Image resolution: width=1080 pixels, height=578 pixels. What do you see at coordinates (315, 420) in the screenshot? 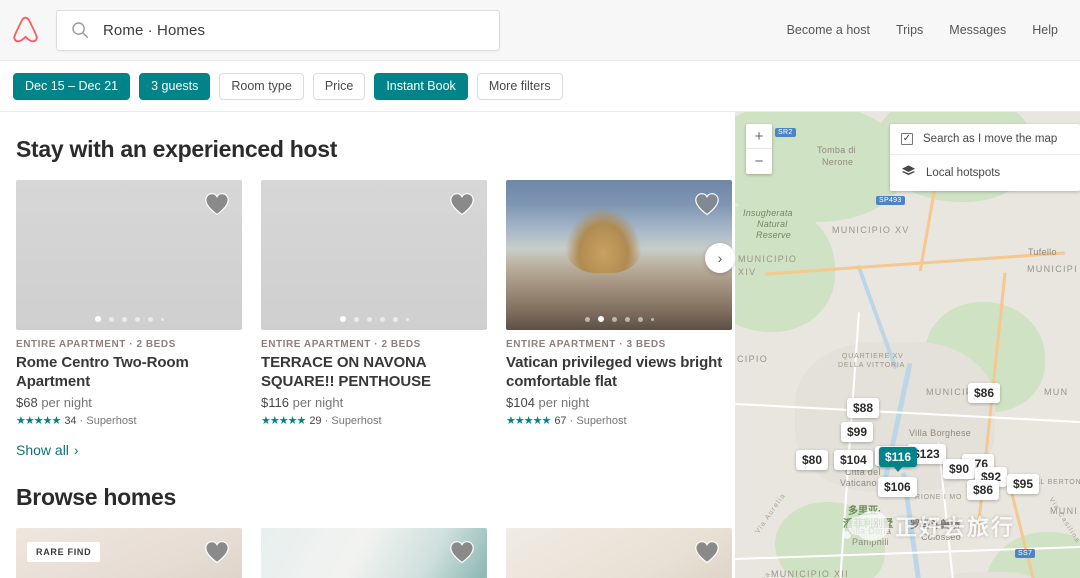
I see `listing-review-count: 29` at bounding box center [315, 420].